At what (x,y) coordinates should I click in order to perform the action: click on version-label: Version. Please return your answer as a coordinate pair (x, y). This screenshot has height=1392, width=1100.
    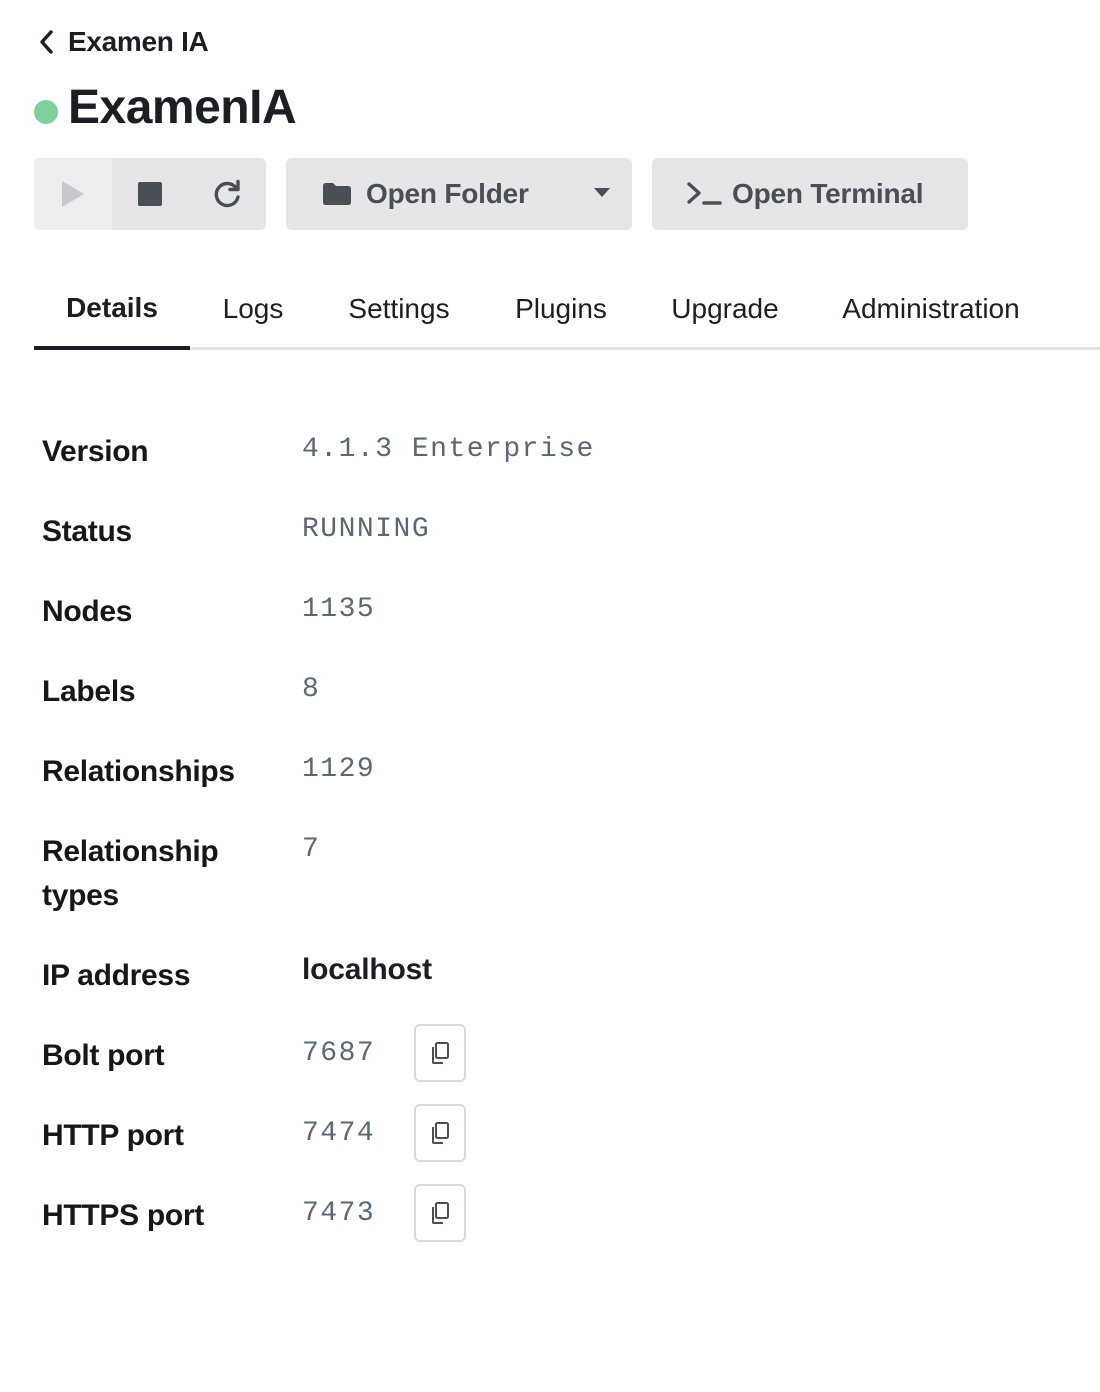
    Looking at the image, I should click on (95, 451).